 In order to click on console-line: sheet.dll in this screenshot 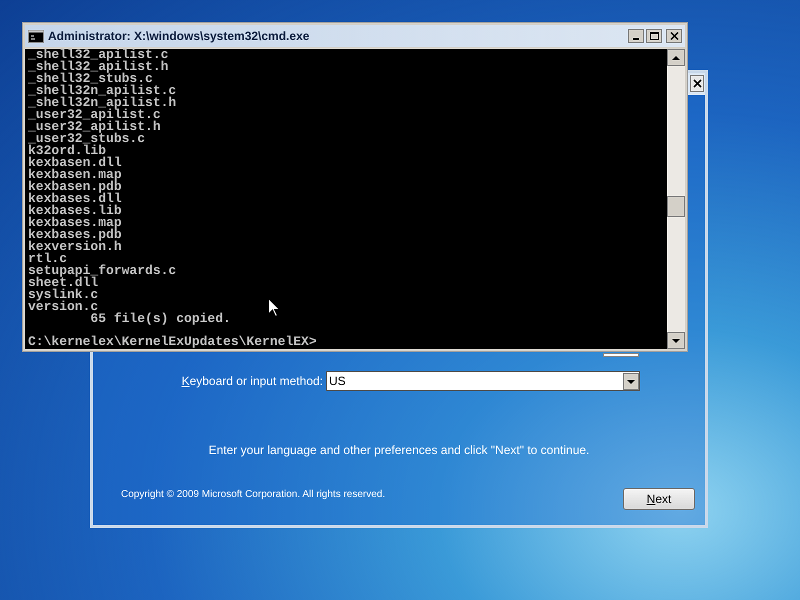, I will do `click(63, 283)`.